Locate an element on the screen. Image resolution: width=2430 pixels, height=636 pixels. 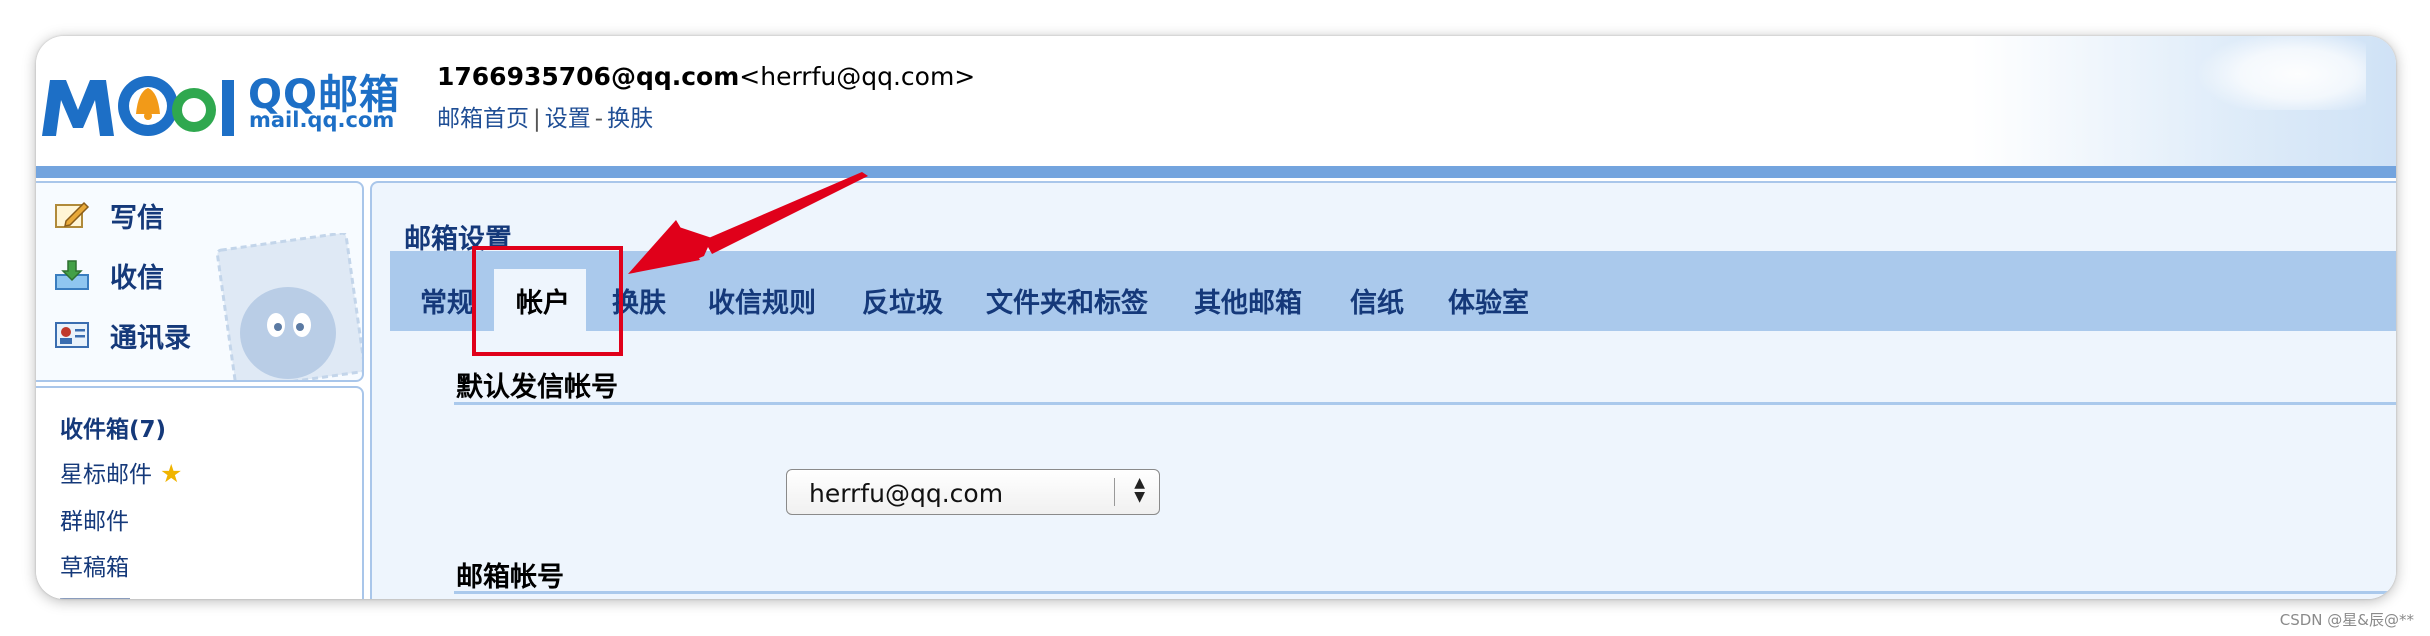
tab-general: 常规 is located at coordinates (447, 300).